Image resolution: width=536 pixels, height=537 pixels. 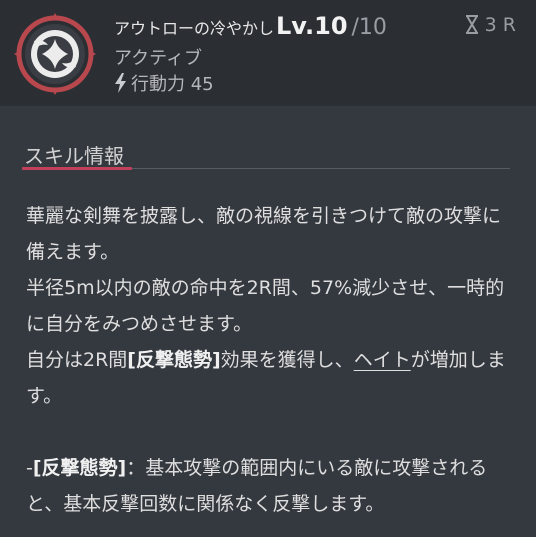 What do you see at coordinates (74, 156) in the screenshot?
I see `section-title: スキル情報` at bounding box center [74, 156].